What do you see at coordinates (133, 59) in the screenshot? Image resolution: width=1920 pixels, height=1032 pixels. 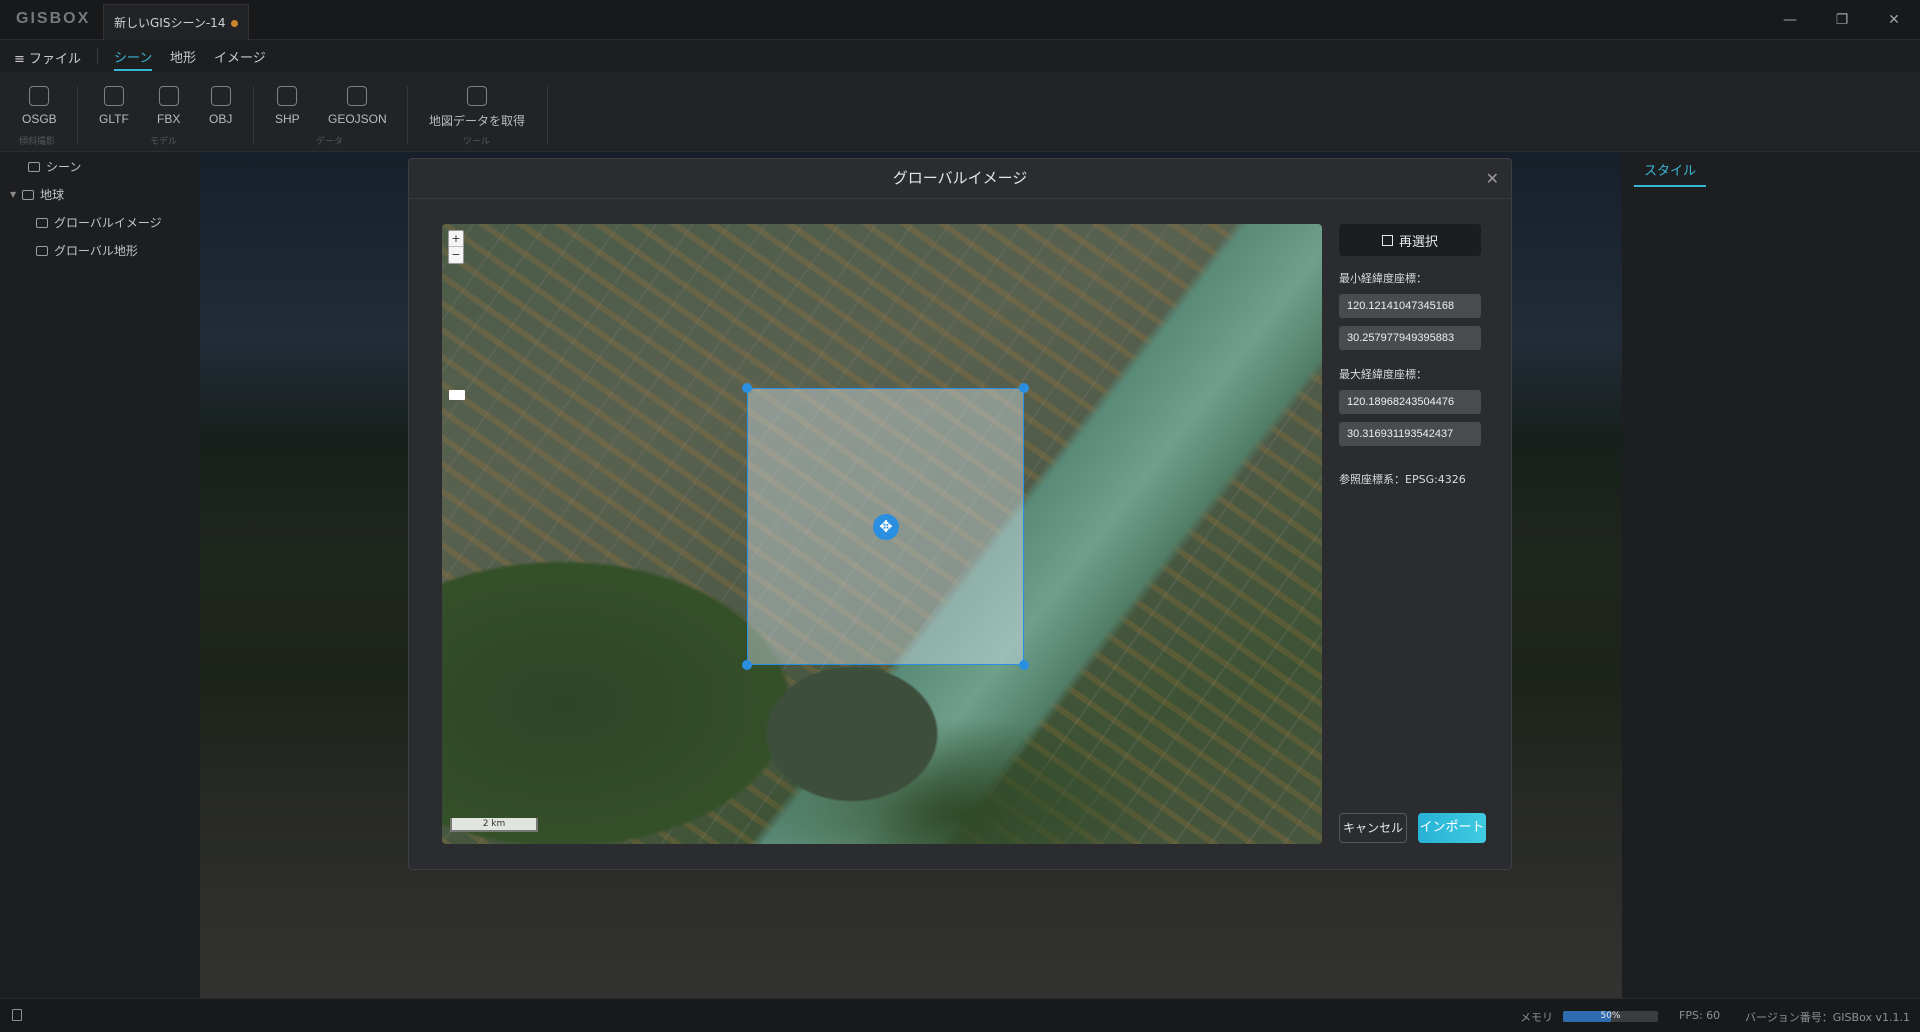 I see `tab-scene: シーン` at bounding box center [133, 59].